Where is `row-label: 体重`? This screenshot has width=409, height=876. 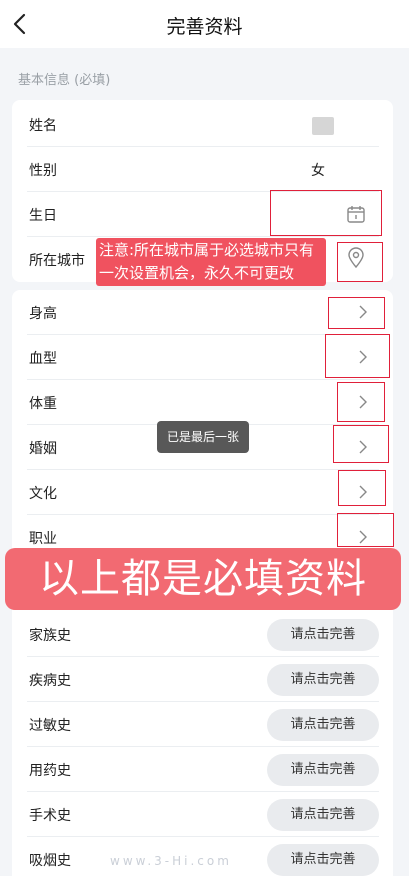
row-label: 体重 is located at coordinates (43, 404).